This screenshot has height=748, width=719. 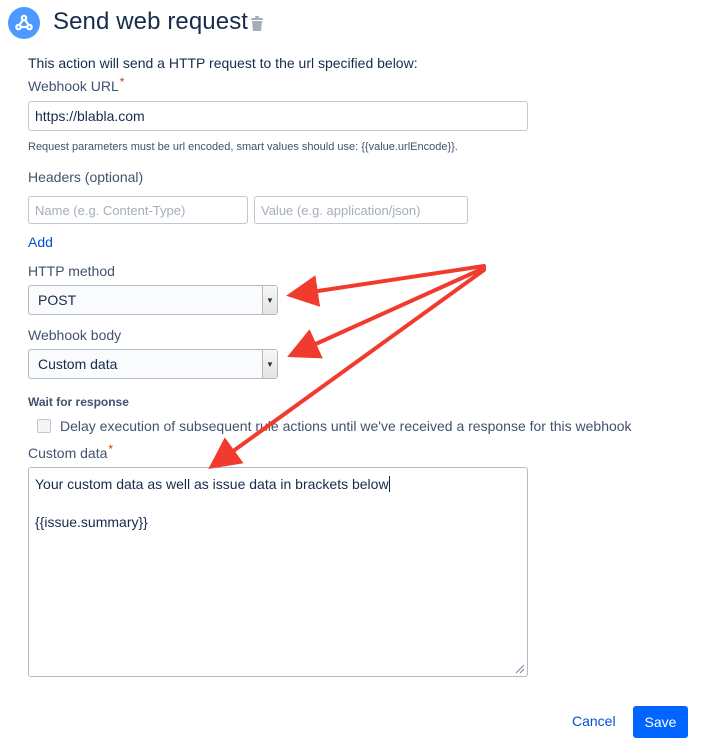 I want to click on page-title: Send web request, so click(x=151, y=21).